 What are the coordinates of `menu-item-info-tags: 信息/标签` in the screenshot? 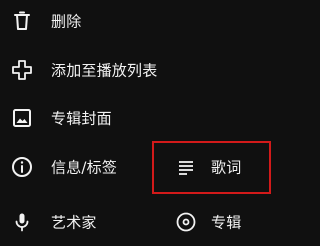 It's located at (75, 167).